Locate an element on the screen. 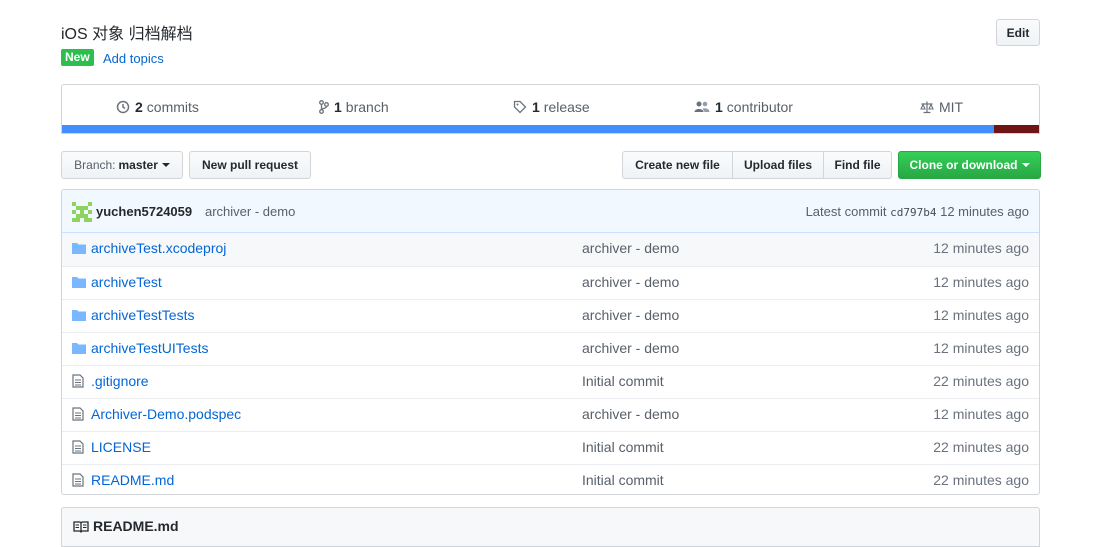 The image size is (1095, 547). contributors-link: 1 contributor is located at coordinates (743, 107).